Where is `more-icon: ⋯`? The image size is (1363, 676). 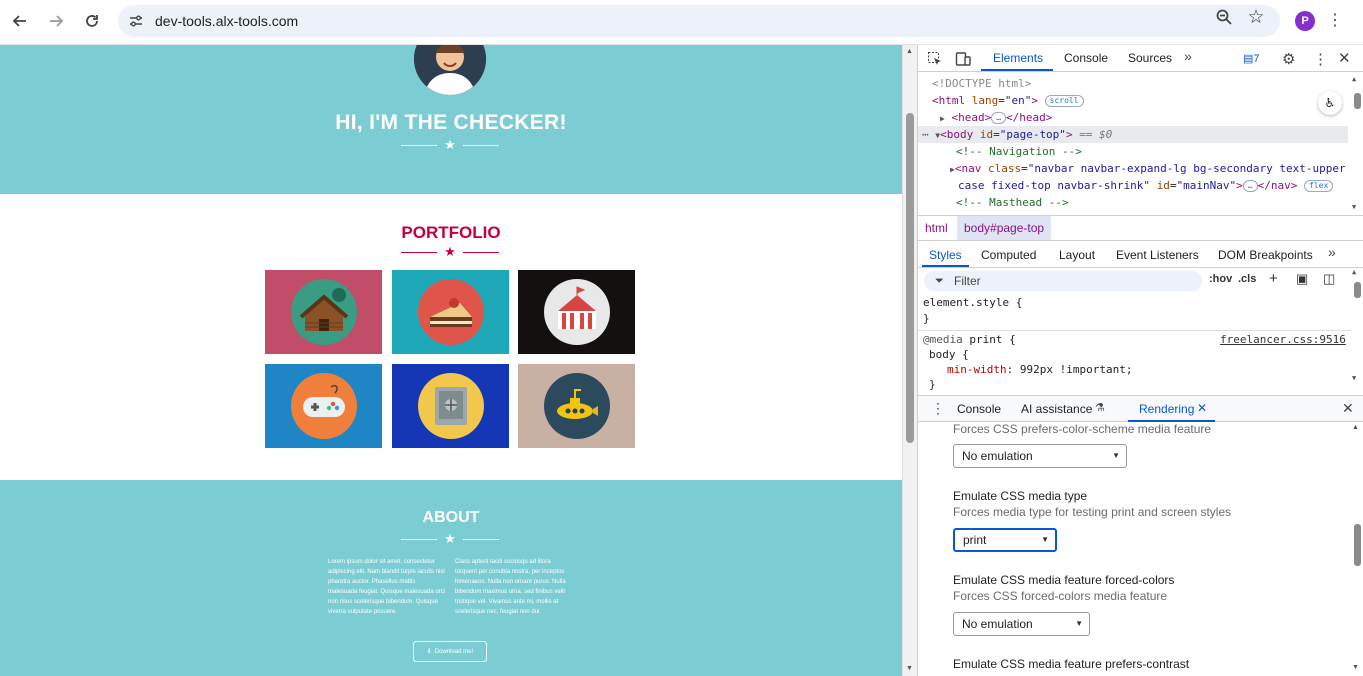
more-icon: ⋯ is located at coordinates (925, 134).